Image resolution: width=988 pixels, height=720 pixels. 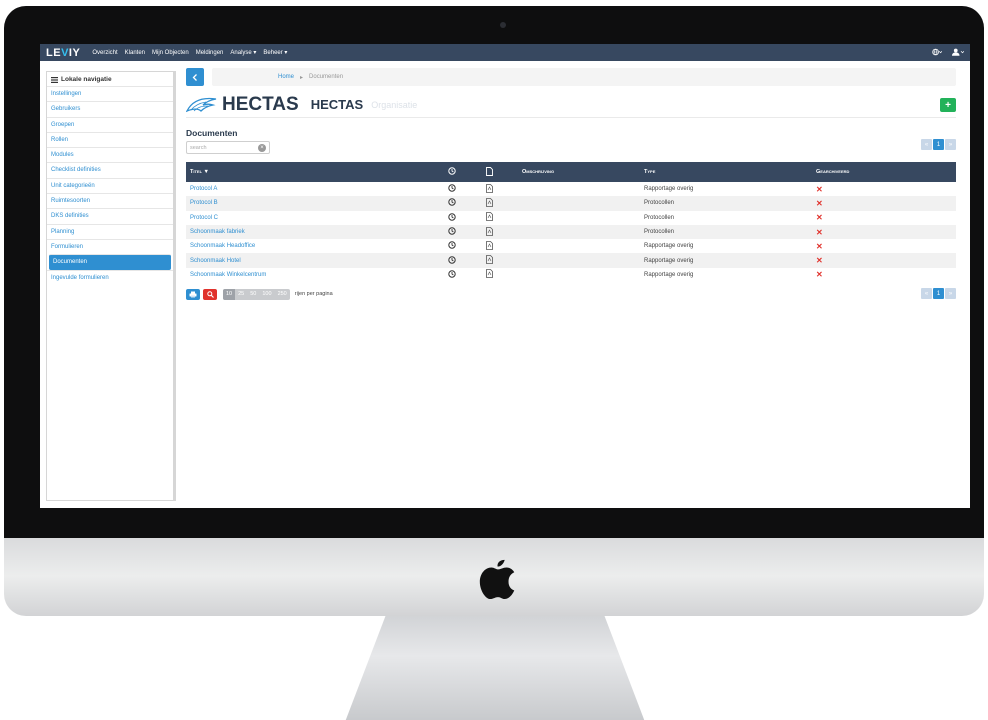 I want to click on add-button: +, so click(x=948, y=105).